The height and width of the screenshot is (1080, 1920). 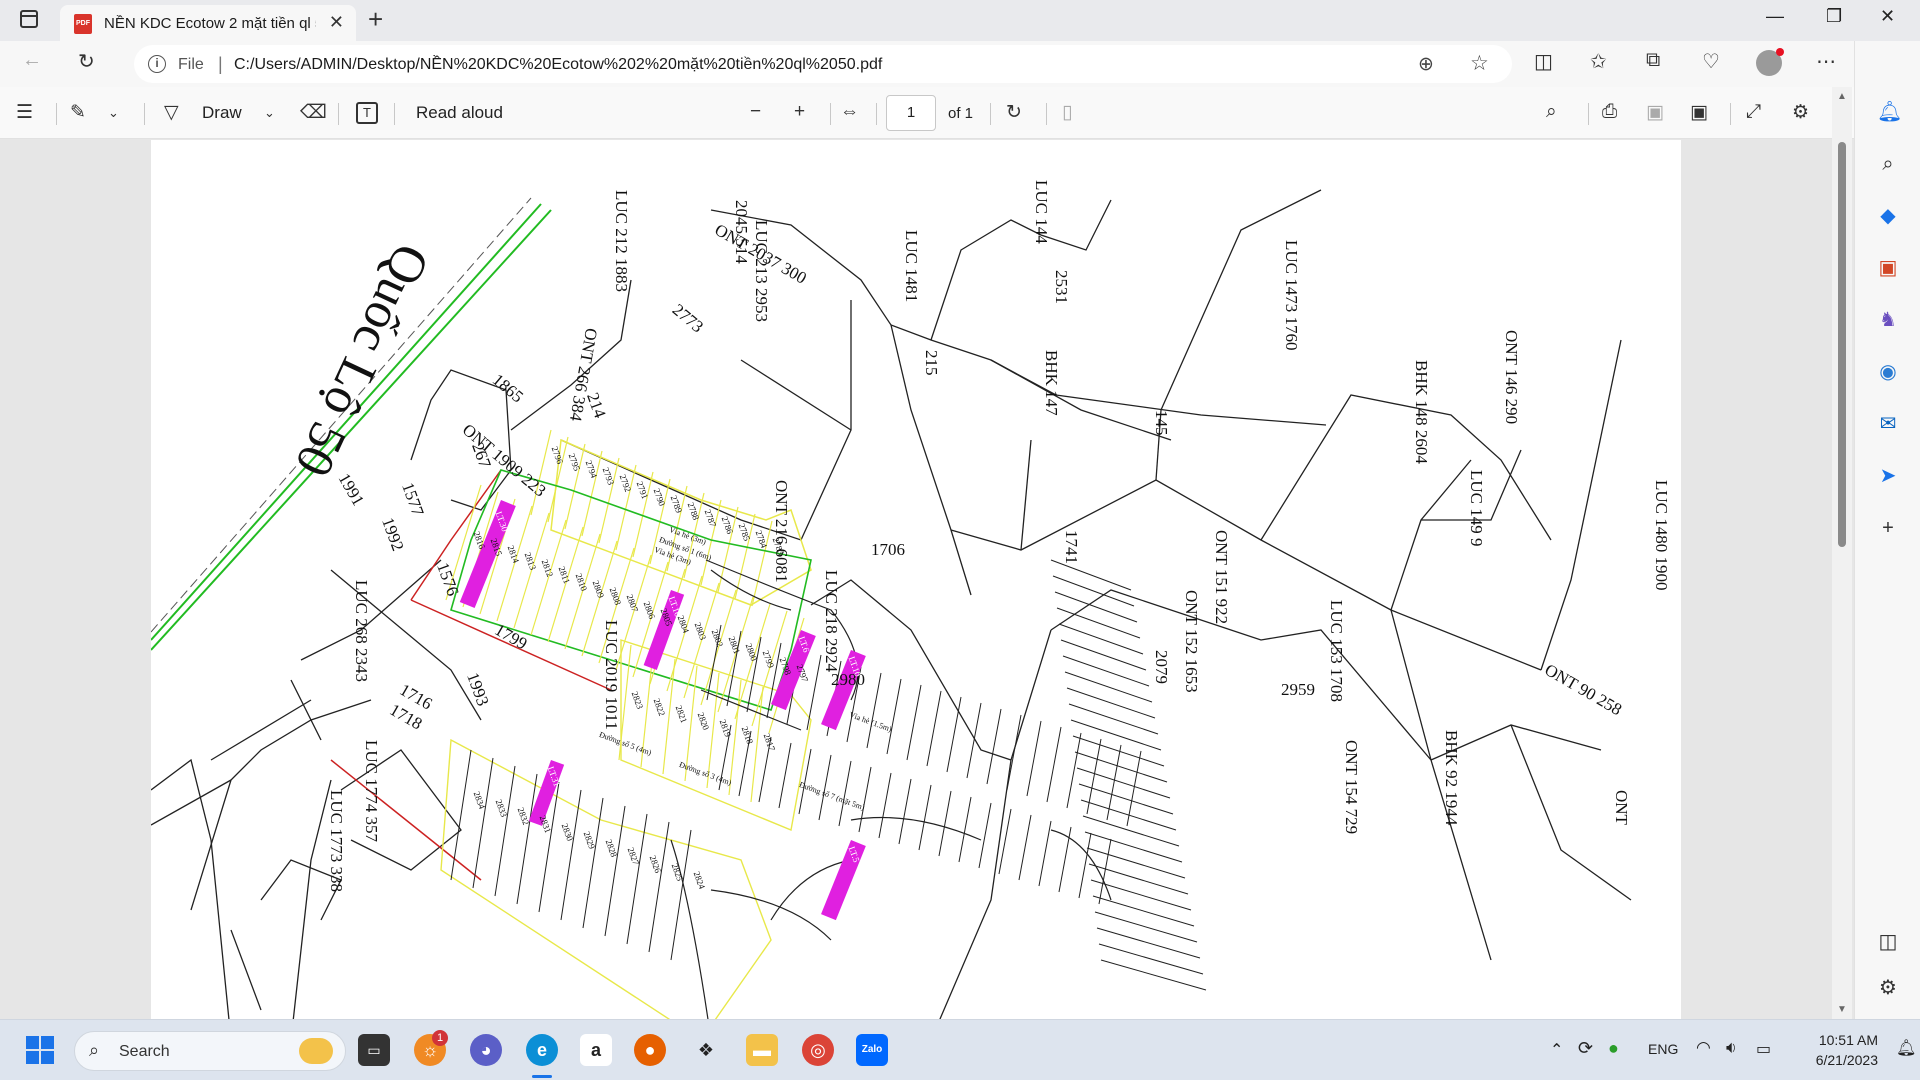 What do you see at coordinates (608, 476) in the screenshot?
I see `lot-number: 2793` at bounding box center [608, 476].